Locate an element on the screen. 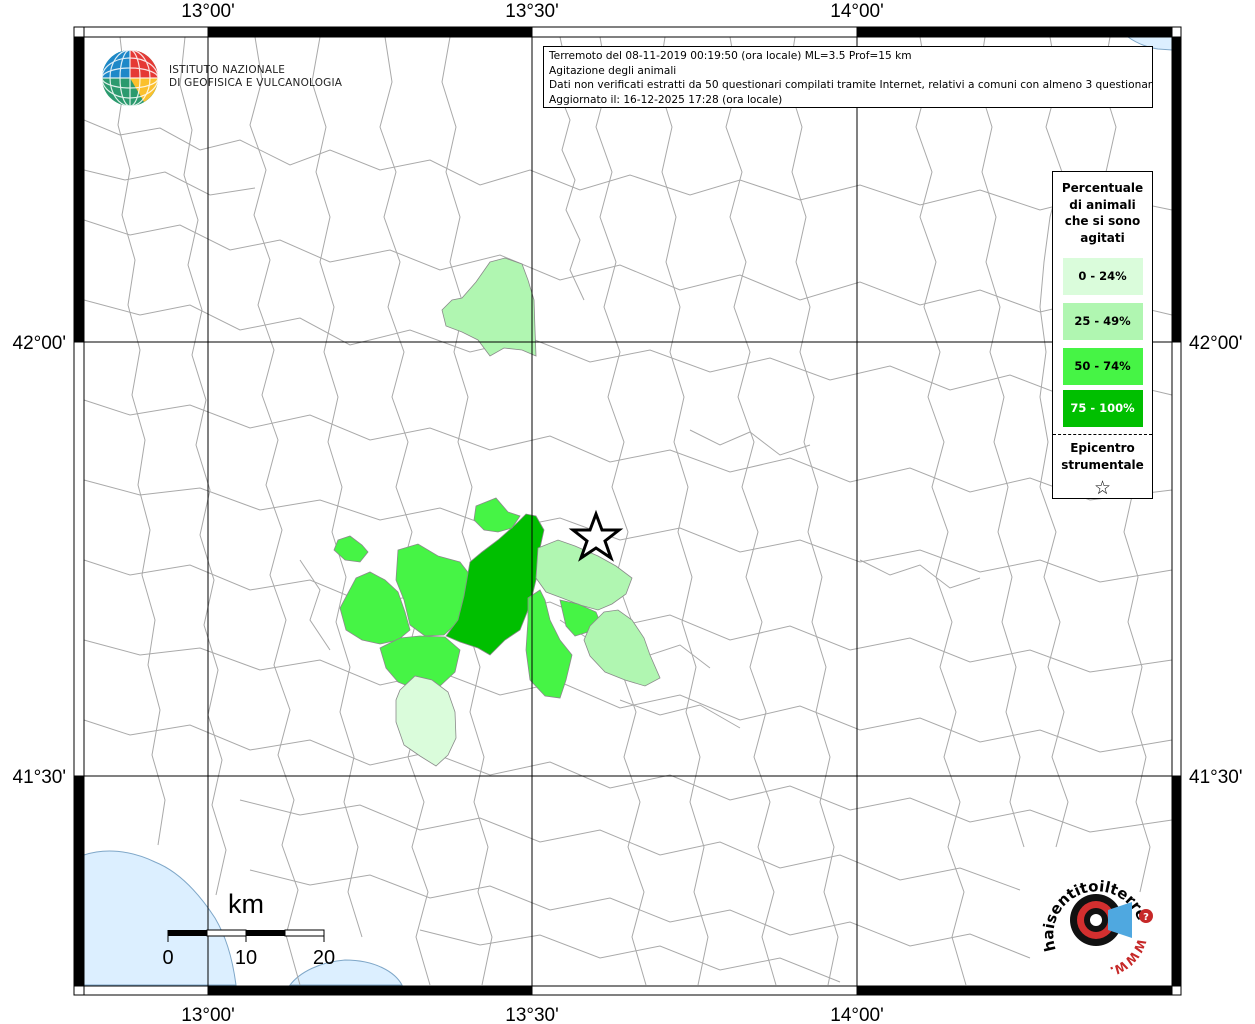 The width and height of the screenshot is (1255, 1024). legend-separator is located at coordinates (1102, 434).